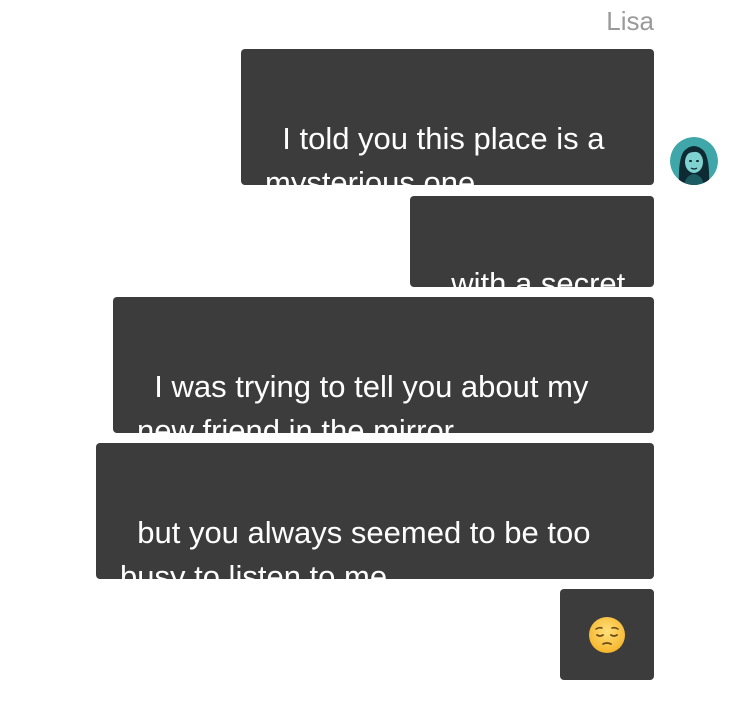 The height and width of the screenshot is (721, 750). What do you see at coordinates (538, 283) in the screenshot?
I see `message-text: with a secret` at bounding box center [538, 283].